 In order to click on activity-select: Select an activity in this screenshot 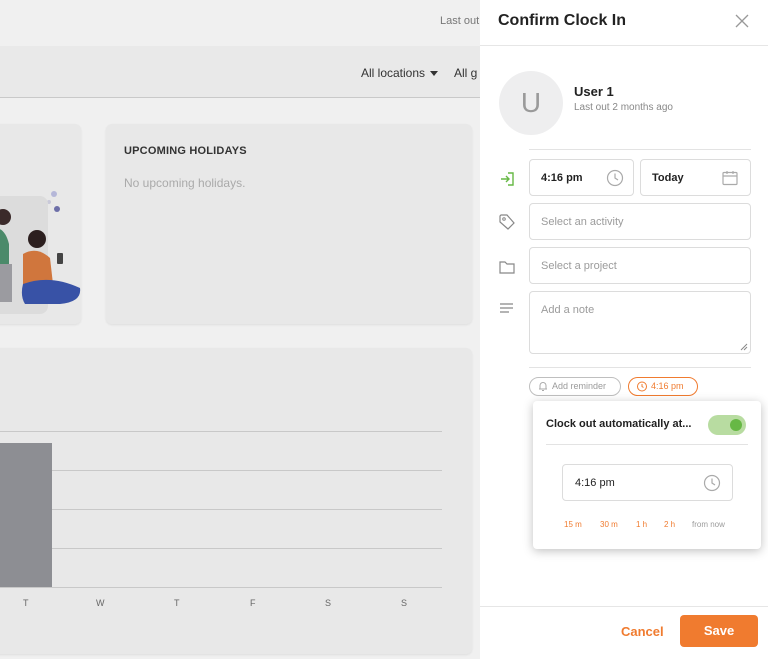, I will do `click(640, 221)`.